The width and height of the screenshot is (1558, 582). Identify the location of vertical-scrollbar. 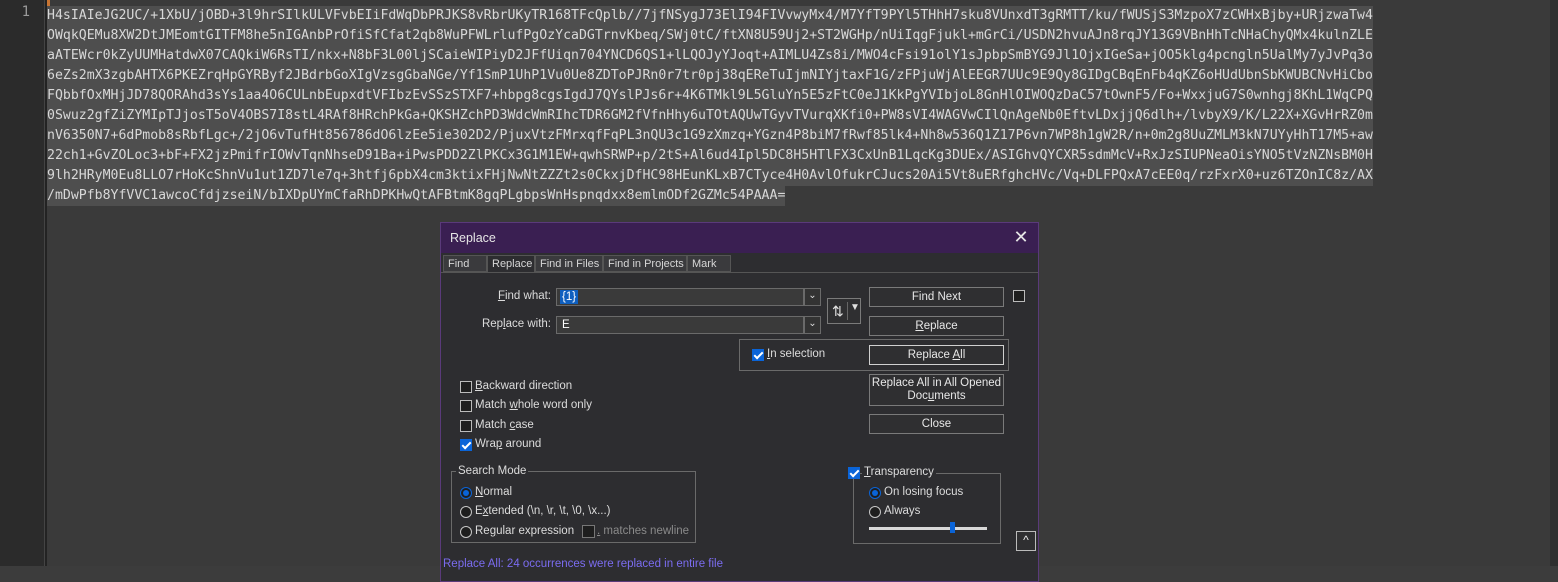
(1554, 283).